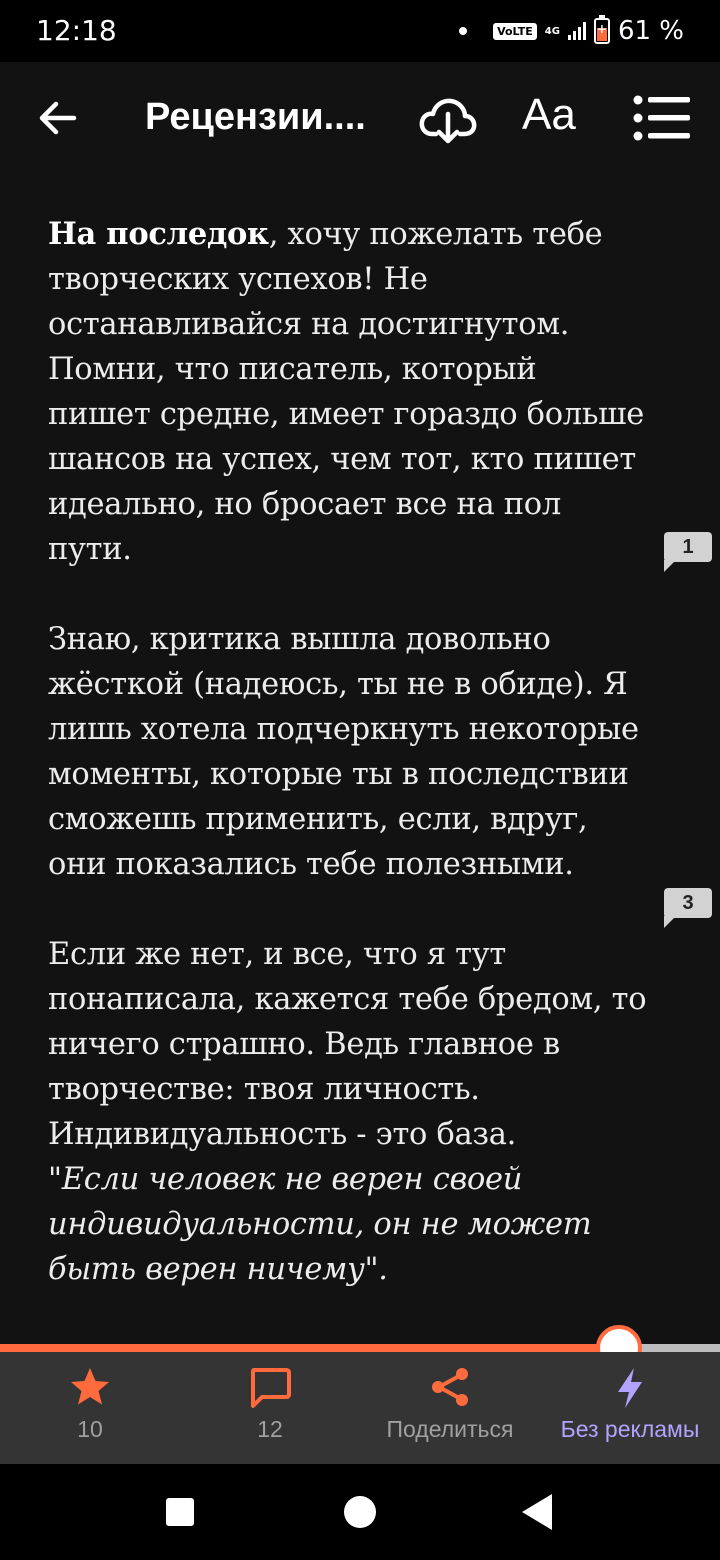  What do you see at coordinates (549, 115) in the screenshot?
I see `font-settings-button: Aa` at bounding box center [549, 115].